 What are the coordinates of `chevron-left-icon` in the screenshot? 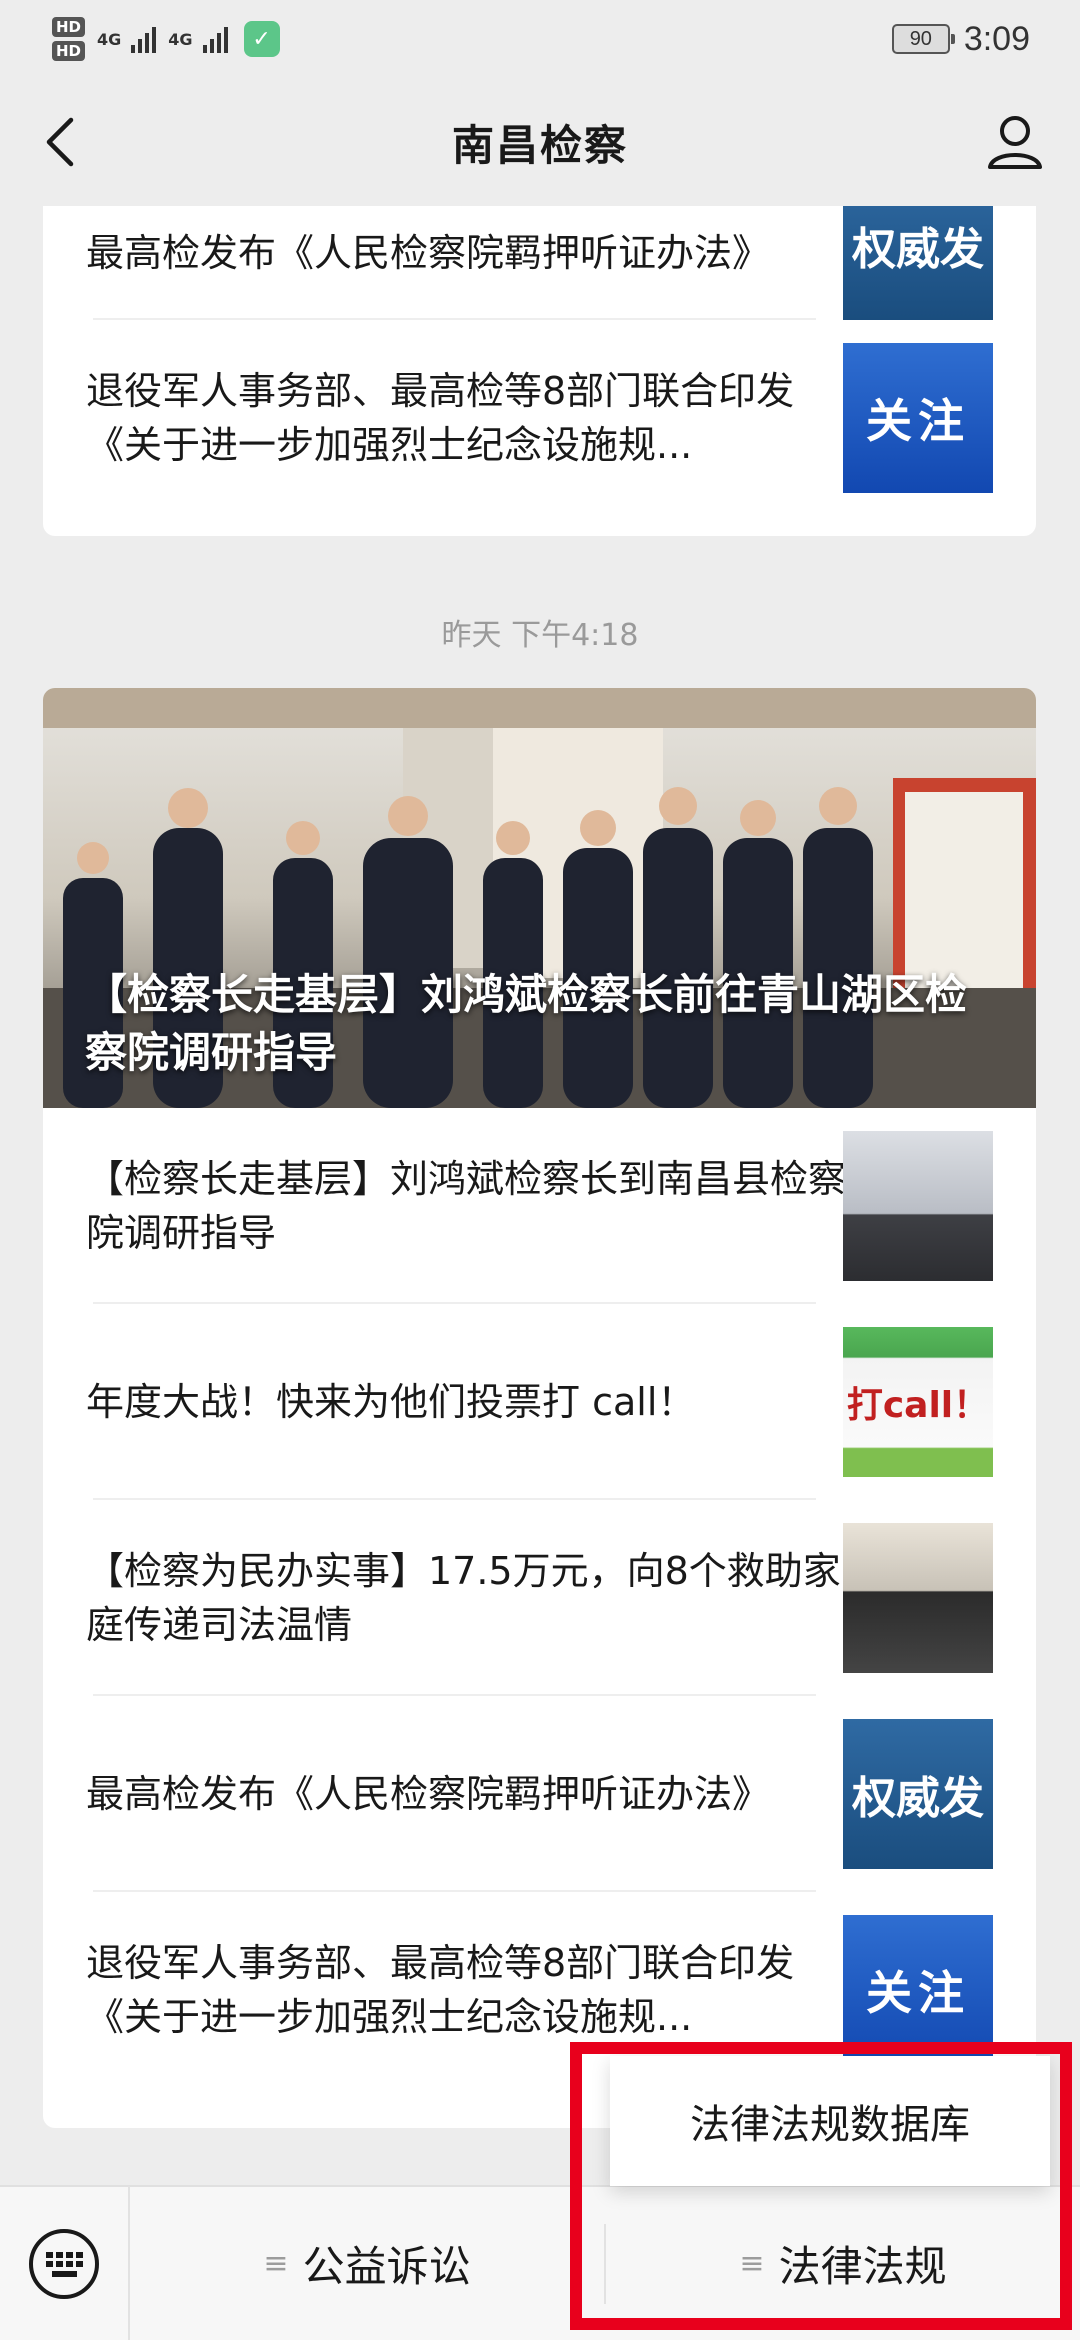 It's located at (60, 142).